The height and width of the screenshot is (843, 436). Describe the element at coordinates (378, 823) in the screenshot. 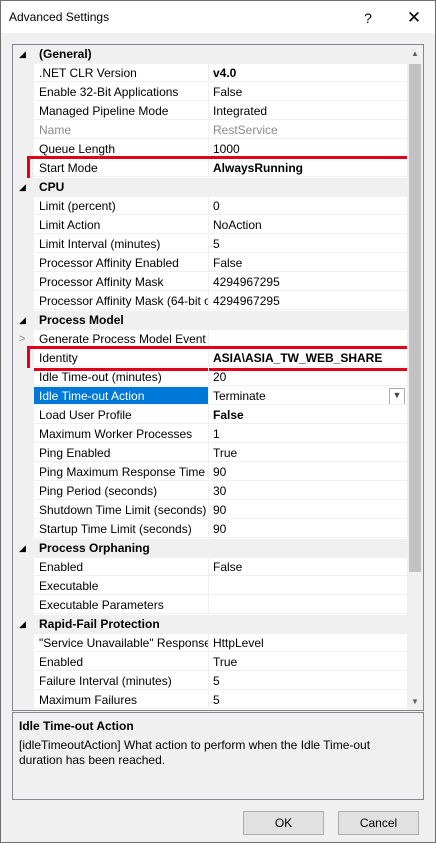

I see `cancel-button: Cancel` at that location.